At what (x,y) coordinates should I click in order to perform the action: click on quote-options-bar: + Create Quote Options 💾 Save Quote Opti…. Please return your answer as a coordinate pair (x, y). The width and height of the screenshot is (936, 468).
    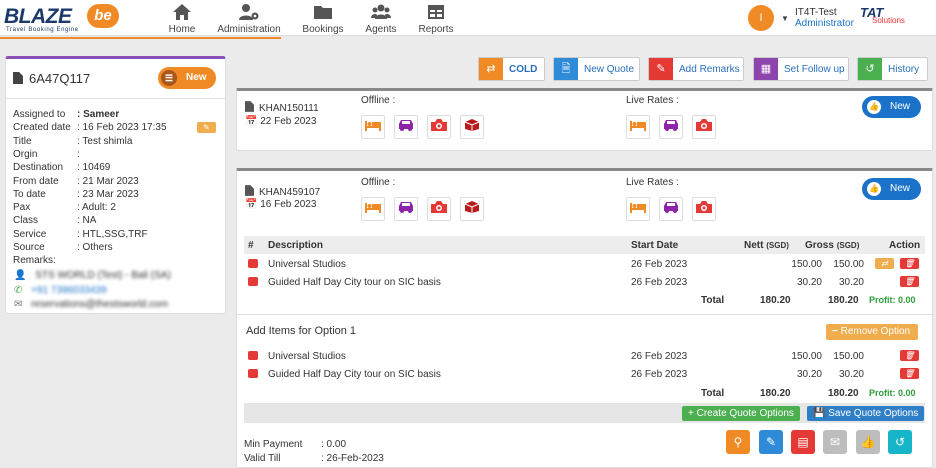
    Looking at the image, I should click on (584, 413).